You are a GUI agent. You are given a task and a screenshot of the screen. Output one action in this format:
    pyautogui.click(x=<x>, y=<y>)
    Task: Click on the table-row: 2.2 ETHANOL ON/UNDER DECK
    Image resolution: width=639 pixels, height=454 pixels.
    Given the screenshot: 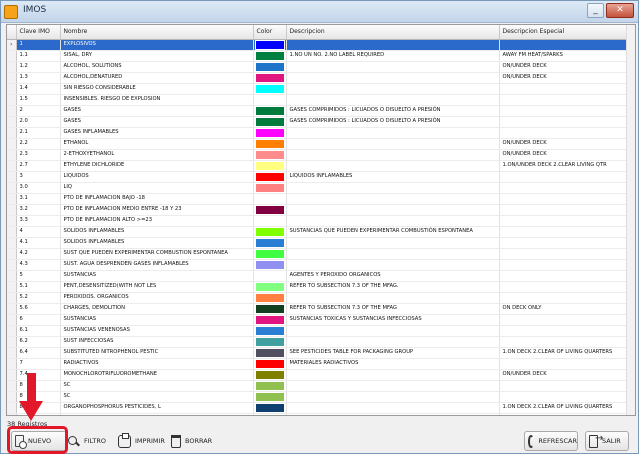 What is the action you would take?
    pyautogui.click(x=318, y=144)
    